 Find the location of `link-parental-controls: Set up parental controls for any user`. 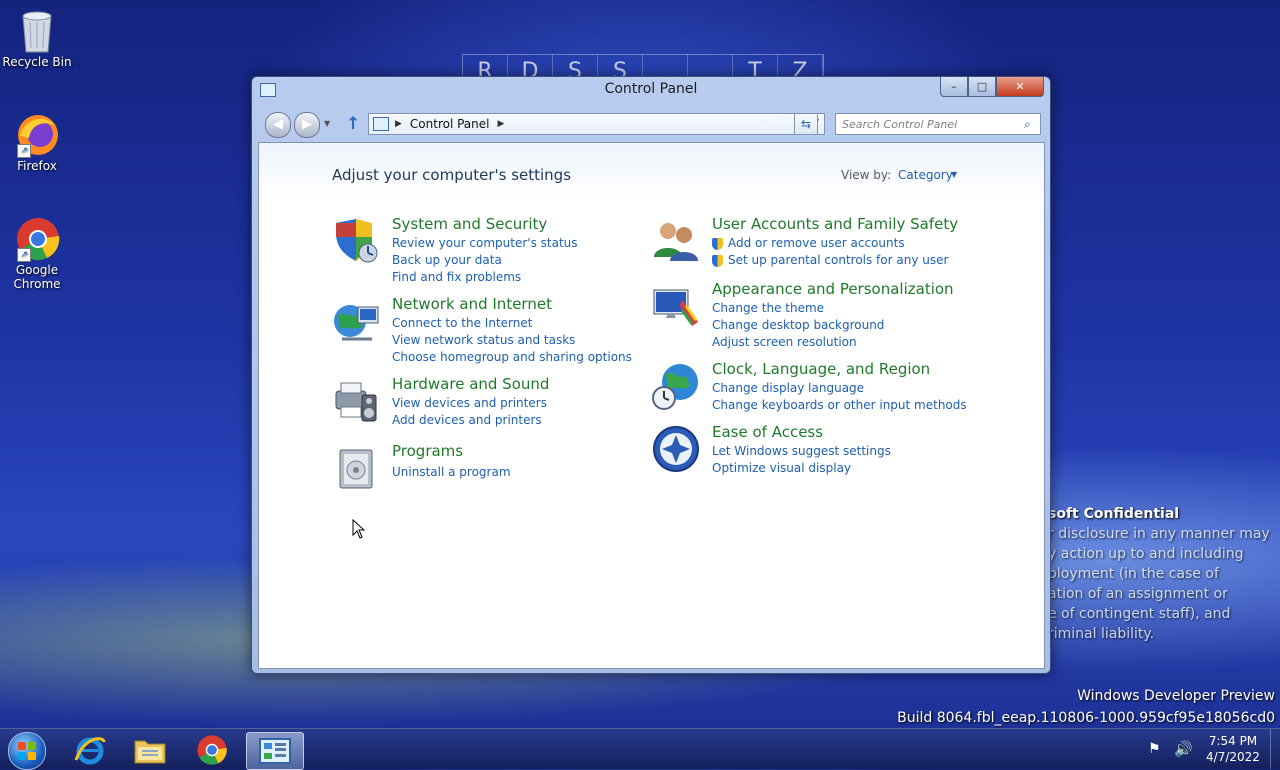

link-parental-controls: Set up parental controls for any user is located at coordinates (830, 260).